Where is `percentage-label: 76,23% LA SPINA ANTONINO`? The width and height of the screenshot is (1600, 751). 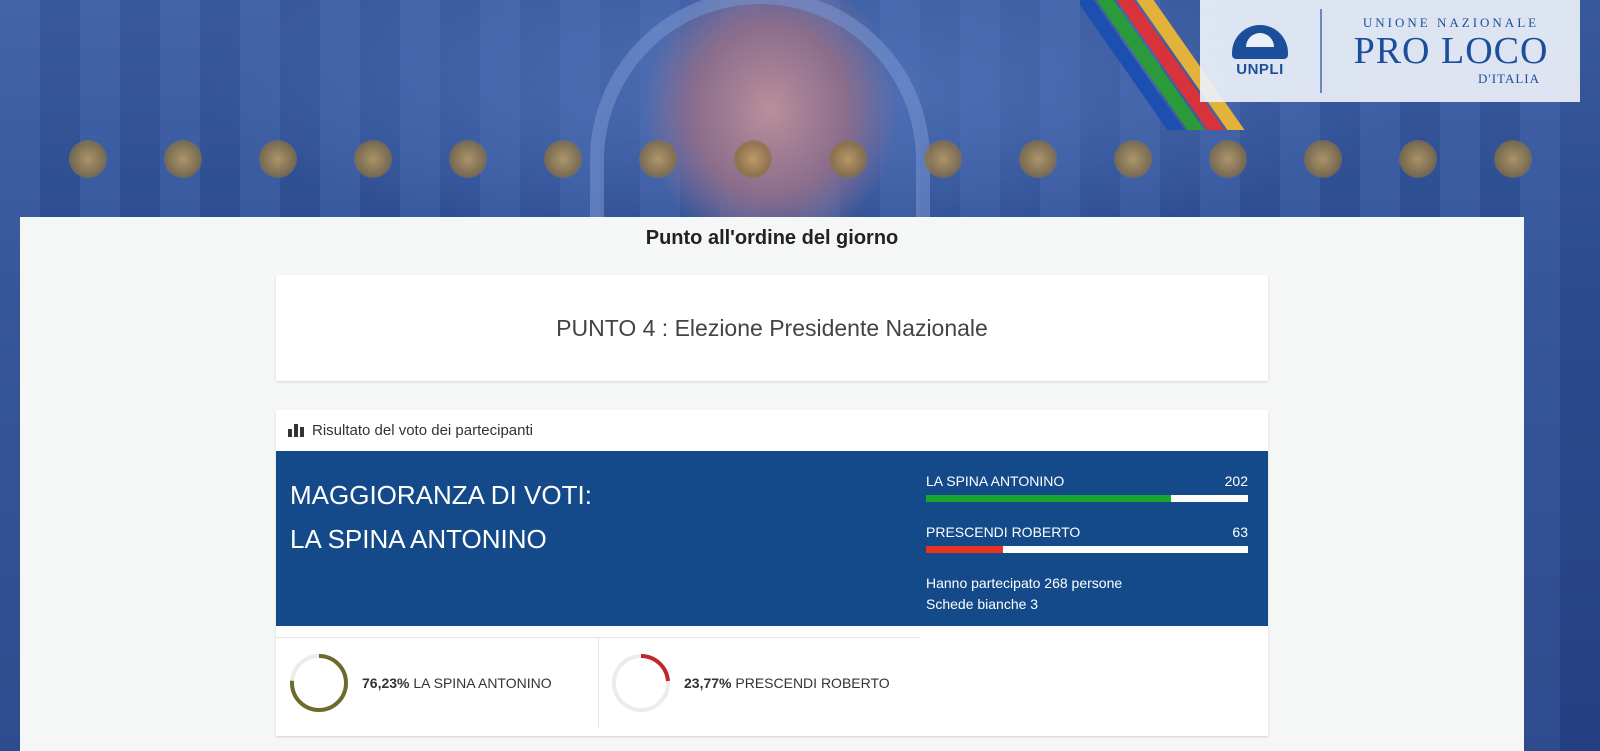 percentage-label: 76,23% LA SPINA ANTONINO is located at coordinates (457, 683).